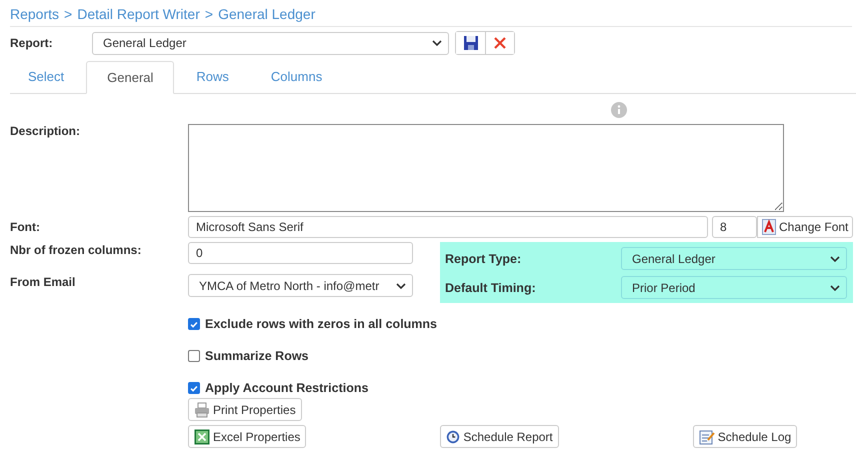 The height and width of the screenshot is (457, 856). I want to click on delete-button, so click(499, 43).